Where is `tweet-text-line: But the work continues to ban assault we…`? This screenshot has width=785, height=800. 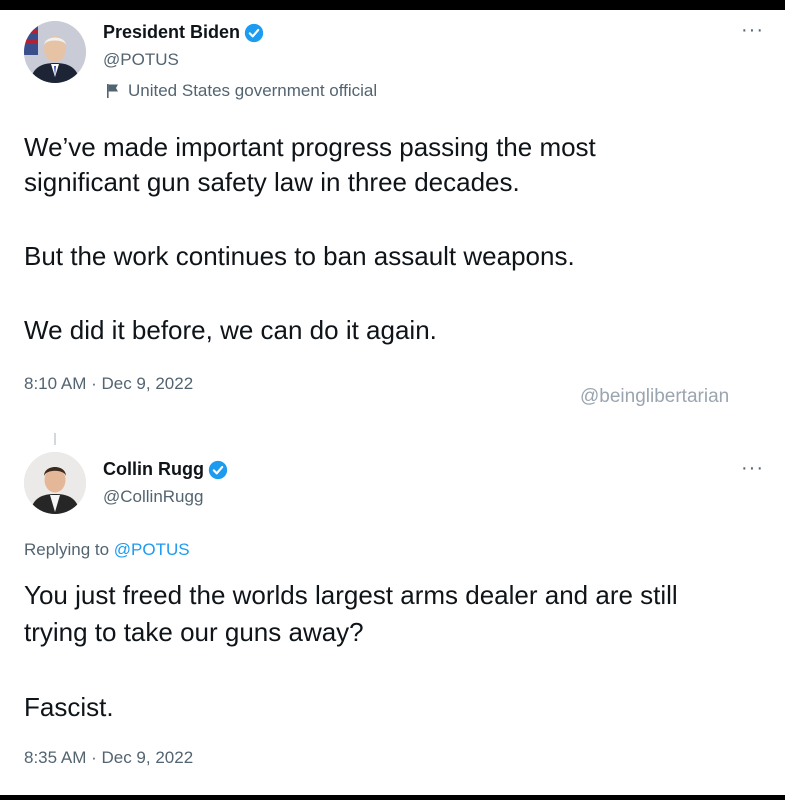 tweet-text-line: But the work continues to ban assault we… is located at coordinates (299, 256).